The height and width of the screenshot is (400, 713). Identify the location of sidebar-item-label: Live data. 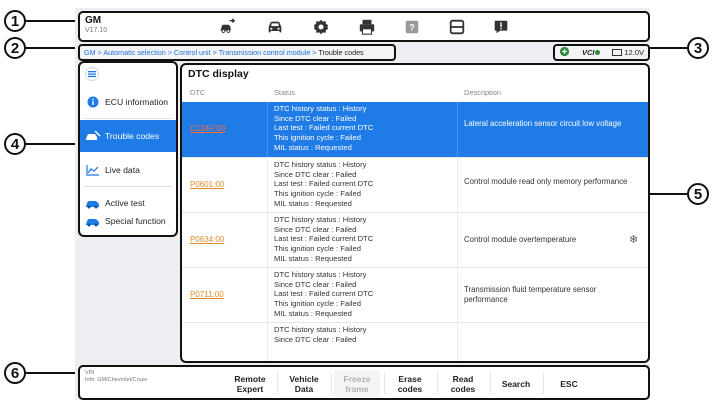
(122, 170).